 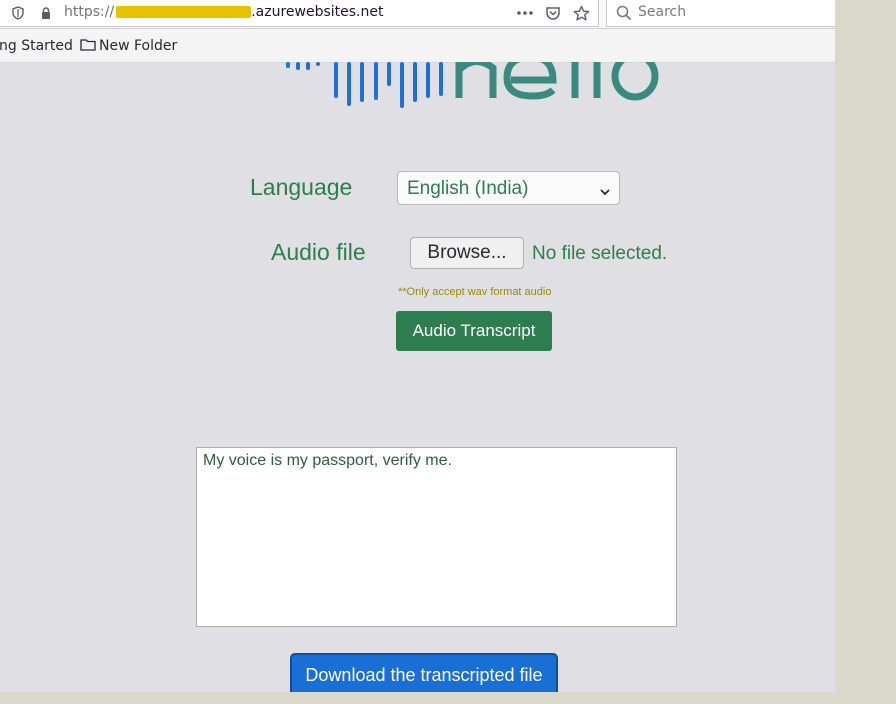 What do you see at coordinates (525, 13) in the screenshot?
I see `page-actions-icon` at bounding box center [525, 13].